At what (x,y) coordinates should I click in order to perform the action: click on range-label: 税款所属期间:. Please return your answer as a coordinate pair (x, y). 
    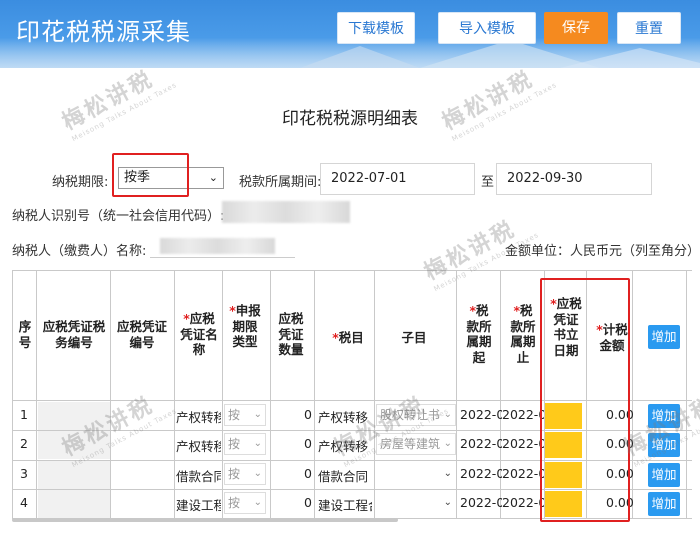
    Looking at the image, I should click on (280, 182).